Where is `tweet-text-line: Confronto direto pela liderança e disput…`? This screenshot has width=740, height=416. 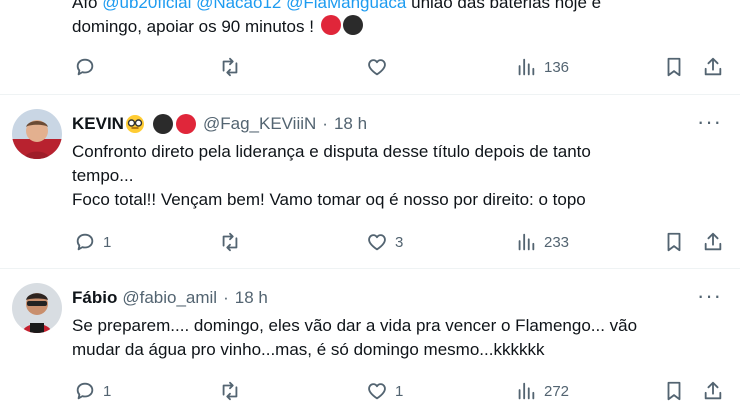 tweet-text-line: Confronto direto pela liderança e disput… is located at coordinates (331, 151).